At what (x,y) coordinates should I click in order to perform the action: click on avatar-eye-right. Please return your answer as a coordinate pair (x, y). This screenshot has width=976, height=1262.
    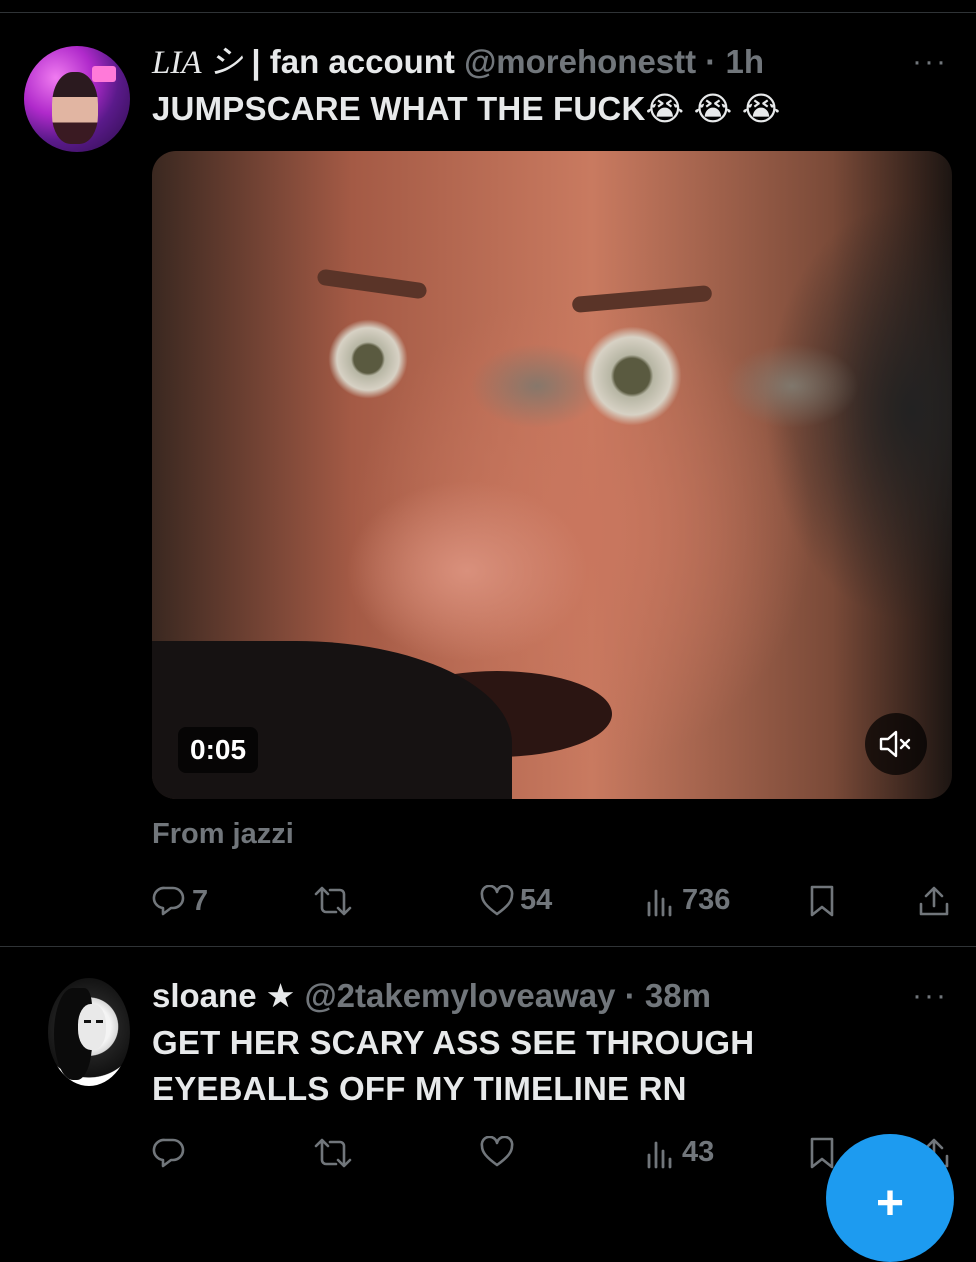
    Looking at the image, I should click on (99, 1021).